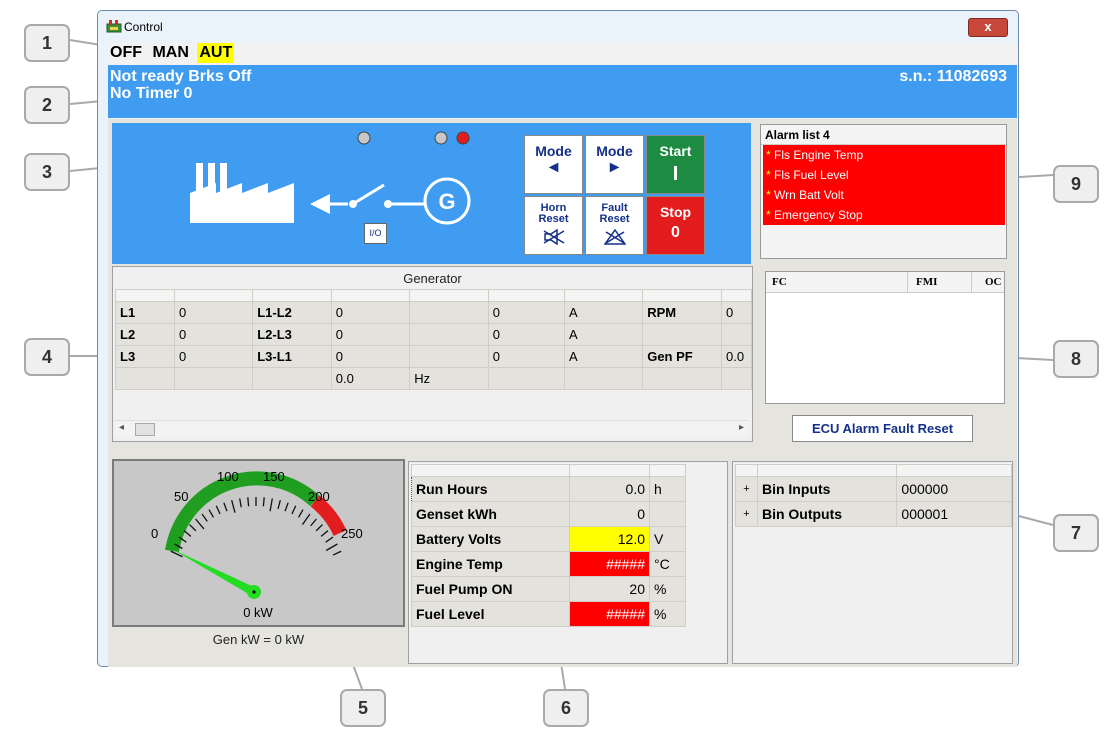  Describe the element at coordinates (375, 233) in the screenshot. I see `breaker-io-button: I/O` at that location.